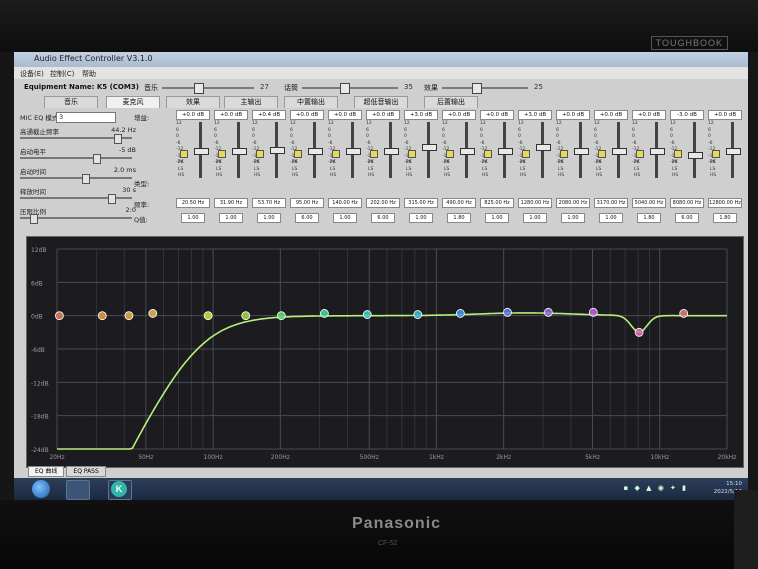  What do you see at coordinates (193, 102) in the screenshot?
I see `tab-2: 效果` at bounding box center [193, 102].